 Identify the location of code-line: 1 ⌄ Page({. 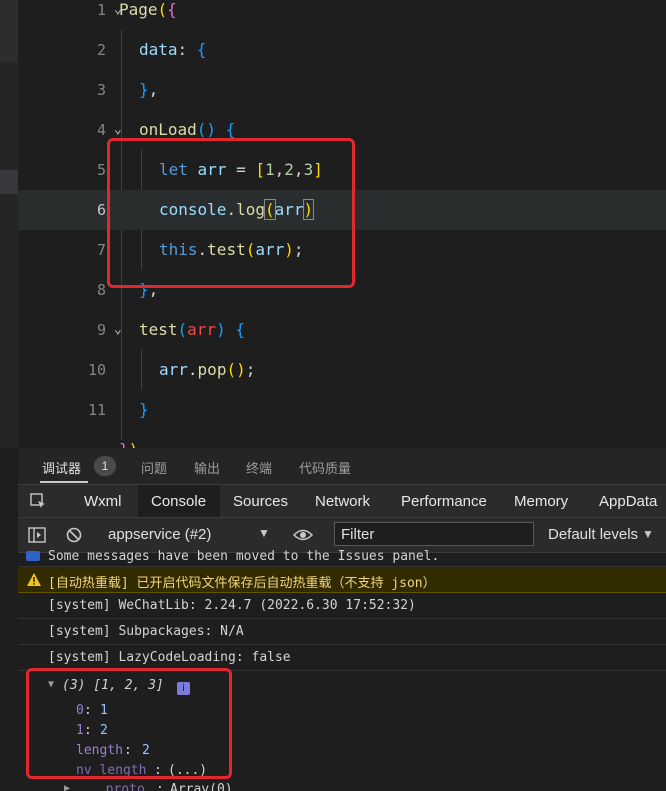
(342, 15).